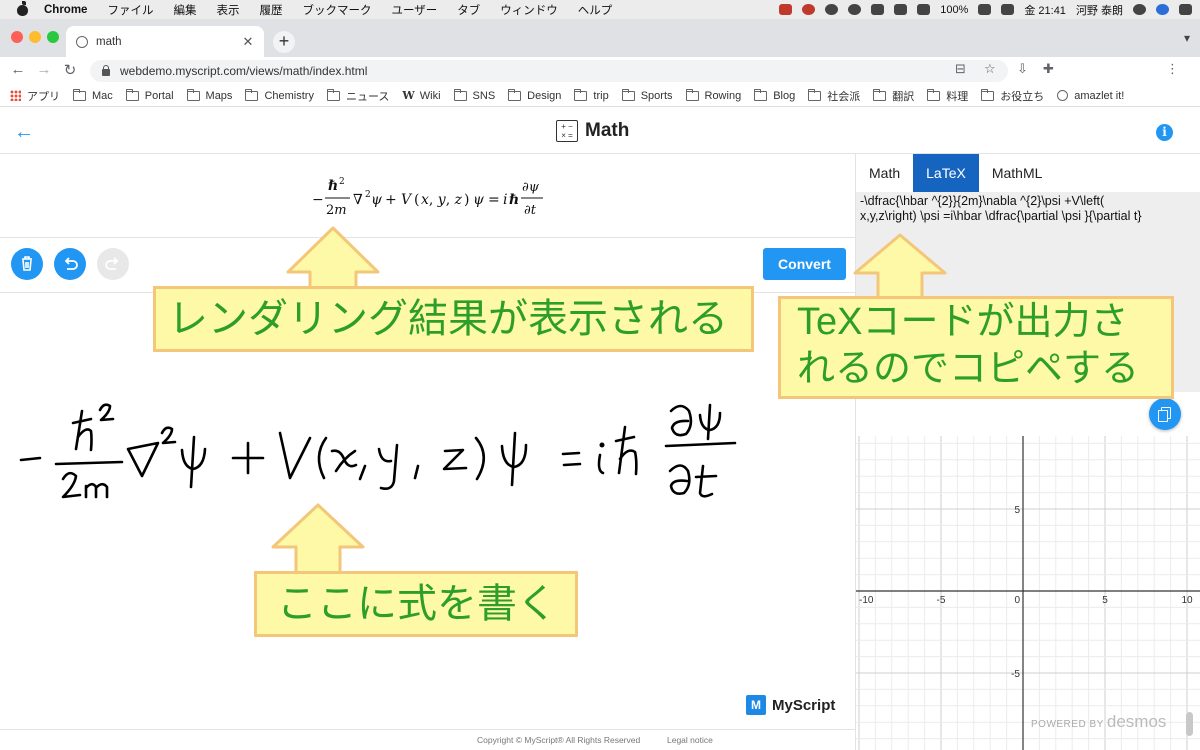  Describe the element at coordinates (901, 9) in the screenshot. I see `eject-icon` at that location.